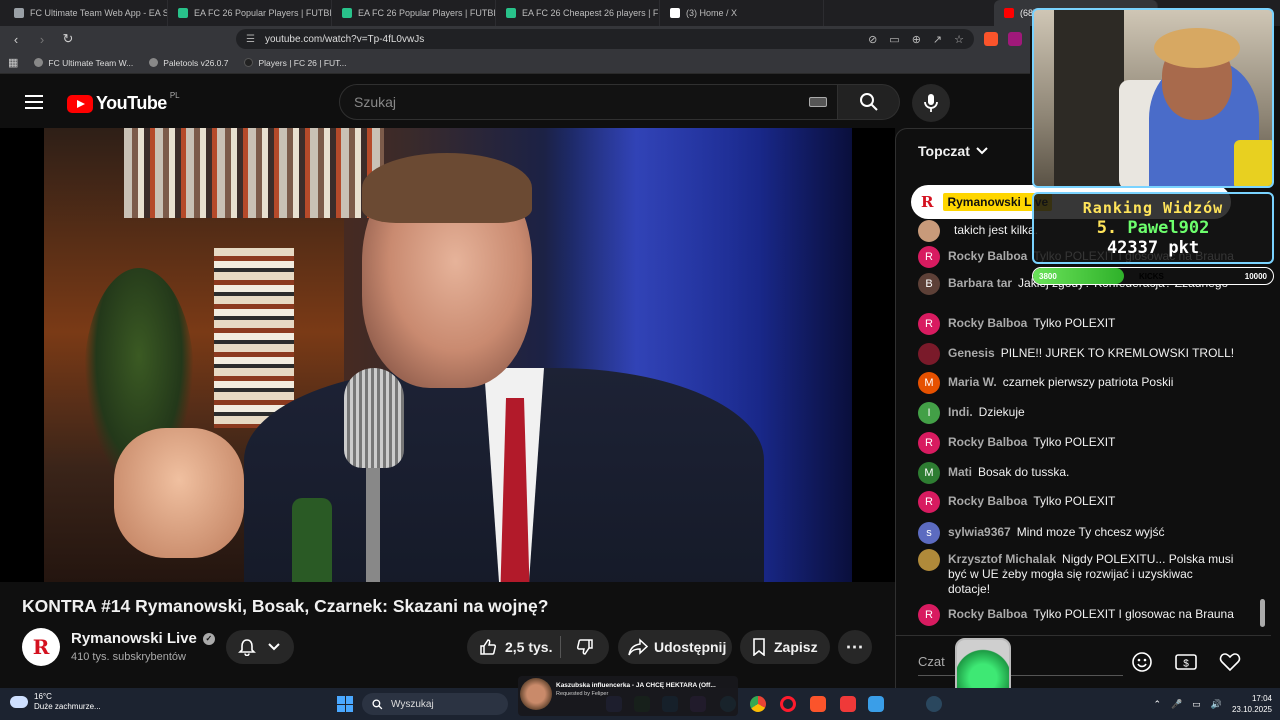  Describe the element at coordinates (196, 62) in the screenshot. I see `bookmark-label: Paletools v26.0.7` at that location.